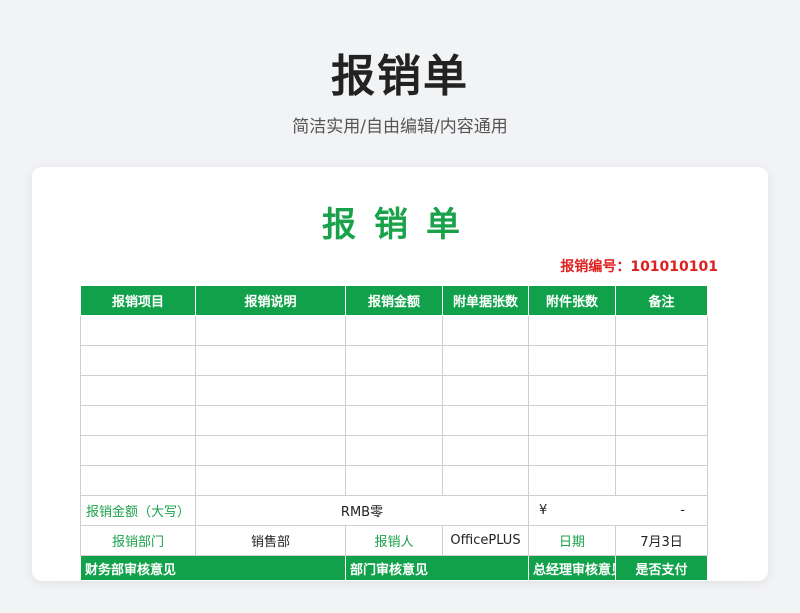 This screenshot has width=800, height=613. Describe the element at coordinates (661, 300) in the screenshot. I see `column-header: 备注` at that location.